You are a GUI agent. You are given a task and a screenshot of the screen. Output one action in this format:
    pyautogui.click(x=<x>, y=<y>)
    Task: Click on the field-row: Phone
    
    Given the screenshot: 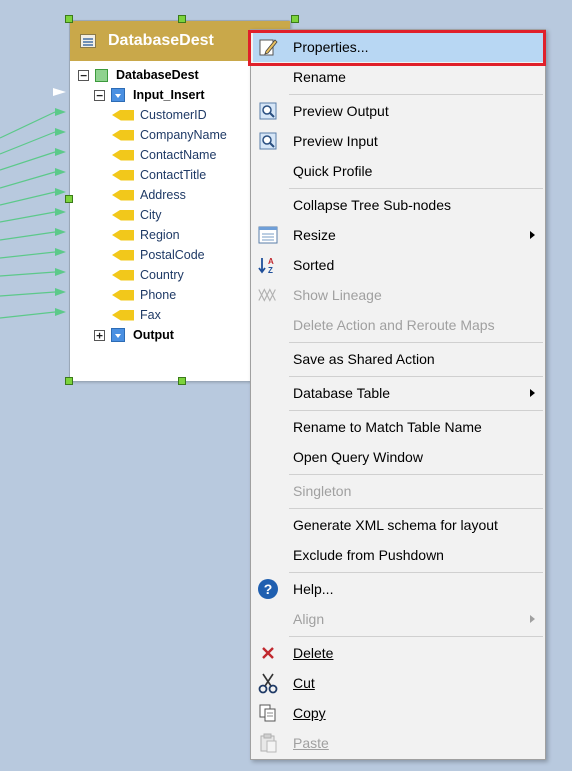 What is the action you would take?
    pyautogui.click(x=144, y=295)
    